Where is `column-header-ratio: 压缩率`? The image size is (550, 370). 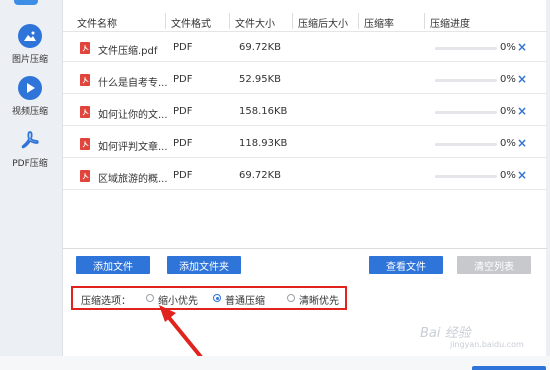
column-header-ratio: 压缩率 is located at coordinates (379, 24).